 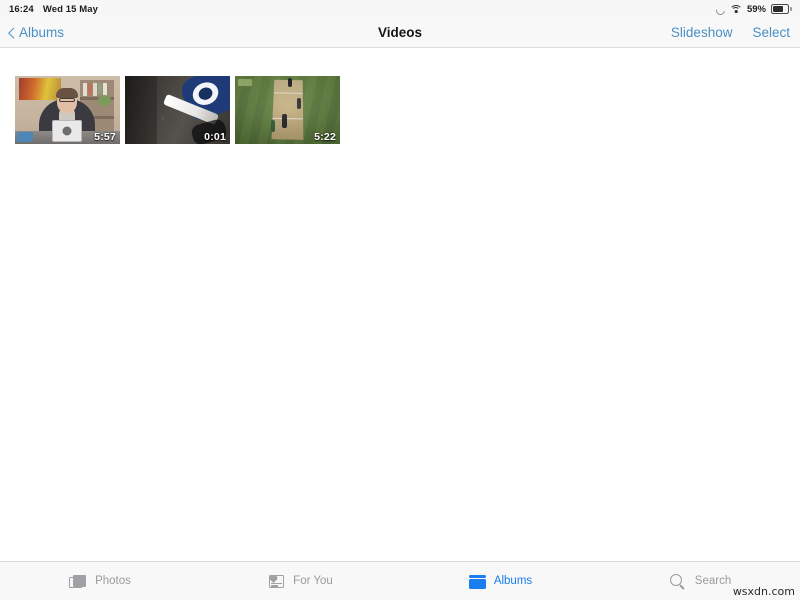 I want to click on video-thumbnail: 0:01, so click(x=177, y=110).